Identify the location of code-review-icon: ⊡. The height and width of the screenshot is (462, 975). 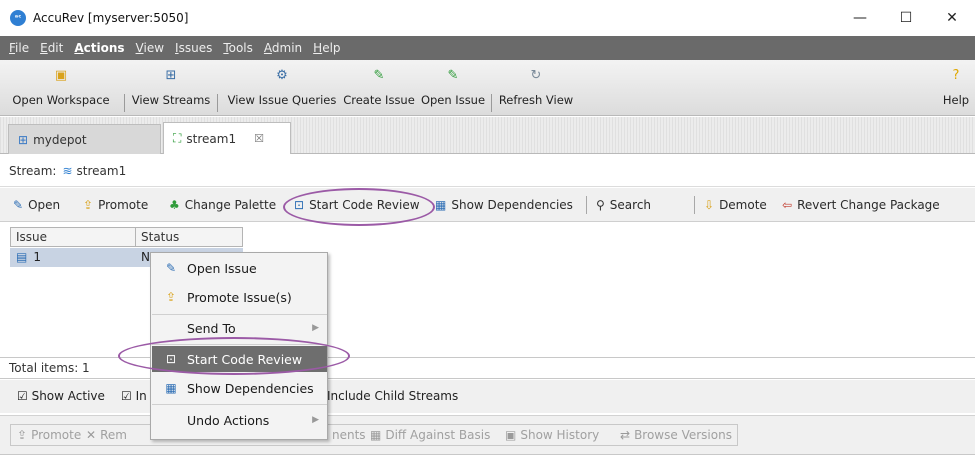
(171, 359).